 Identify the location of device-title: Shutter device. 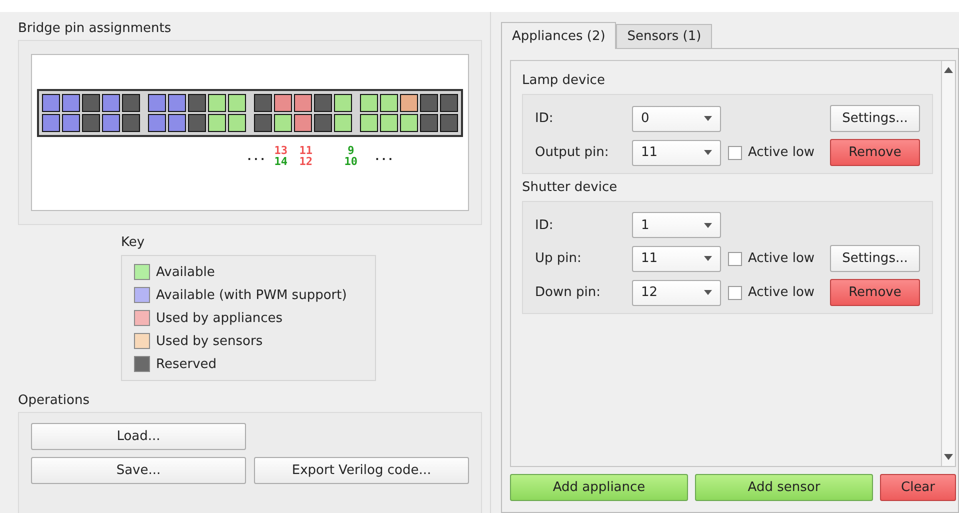
(570, 188).